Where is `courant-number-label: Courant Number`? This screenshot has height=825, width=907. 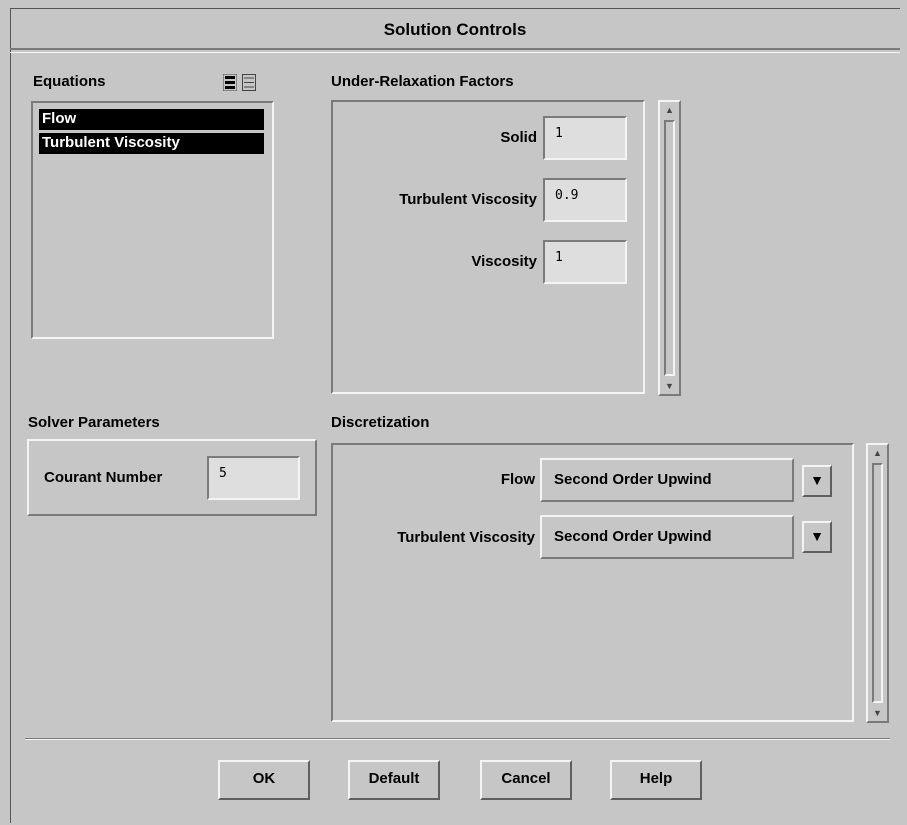 courant-number-label: Courant Number is located at coordinates (103, 477).